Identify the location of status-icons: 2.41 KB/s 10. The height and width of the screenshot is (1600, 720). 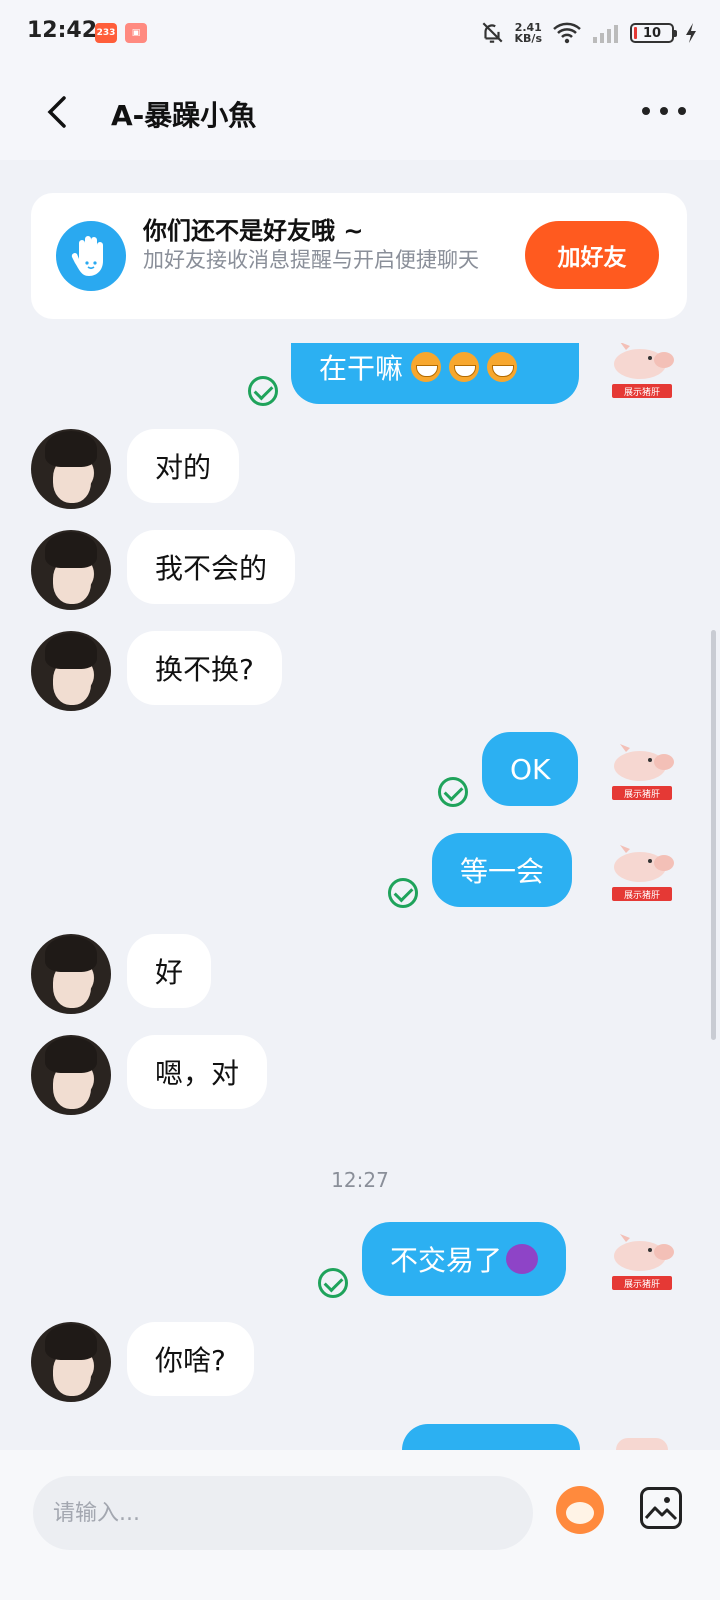
(588, 33).